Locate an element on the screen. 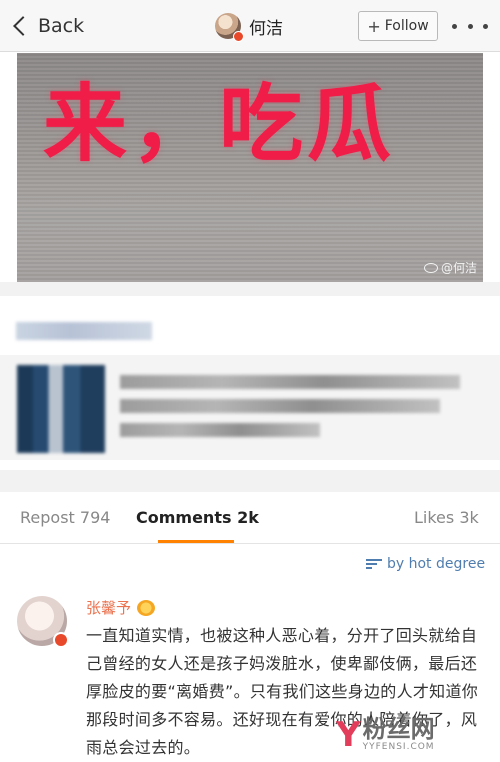 This screenshot has width=500, height=762. chevron-left-icon is located at coordinates (23, 26).